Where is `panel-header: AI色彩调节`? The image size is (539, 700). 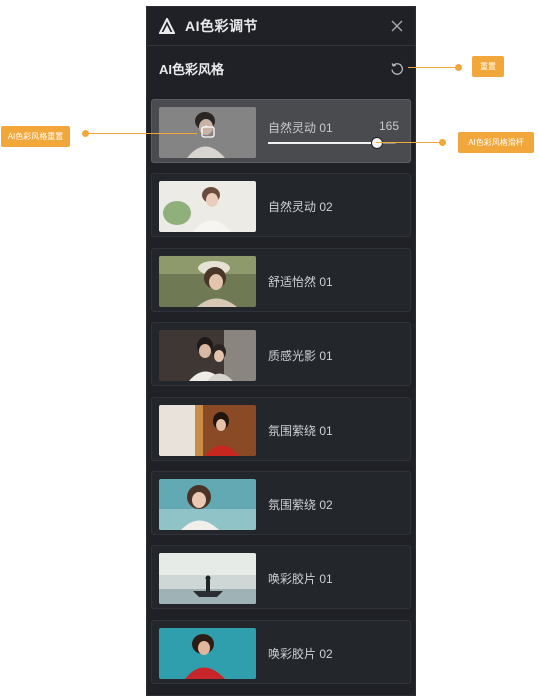
panel-header: AI色彩调节 is located at coordinates (281, 26).